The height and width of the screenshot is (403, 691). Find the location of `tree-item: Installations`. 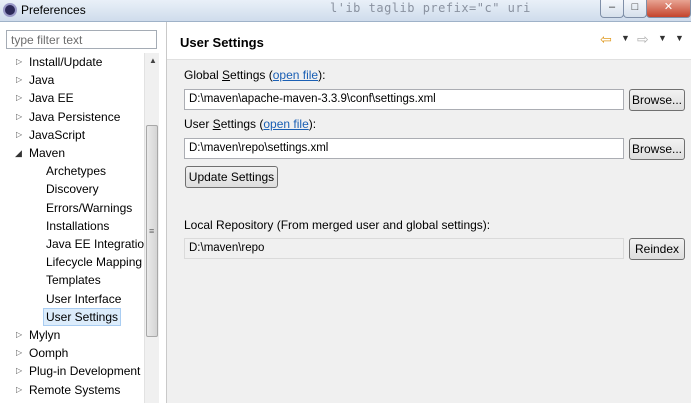

tree-item: Installations is located at coordinates (72, 226).